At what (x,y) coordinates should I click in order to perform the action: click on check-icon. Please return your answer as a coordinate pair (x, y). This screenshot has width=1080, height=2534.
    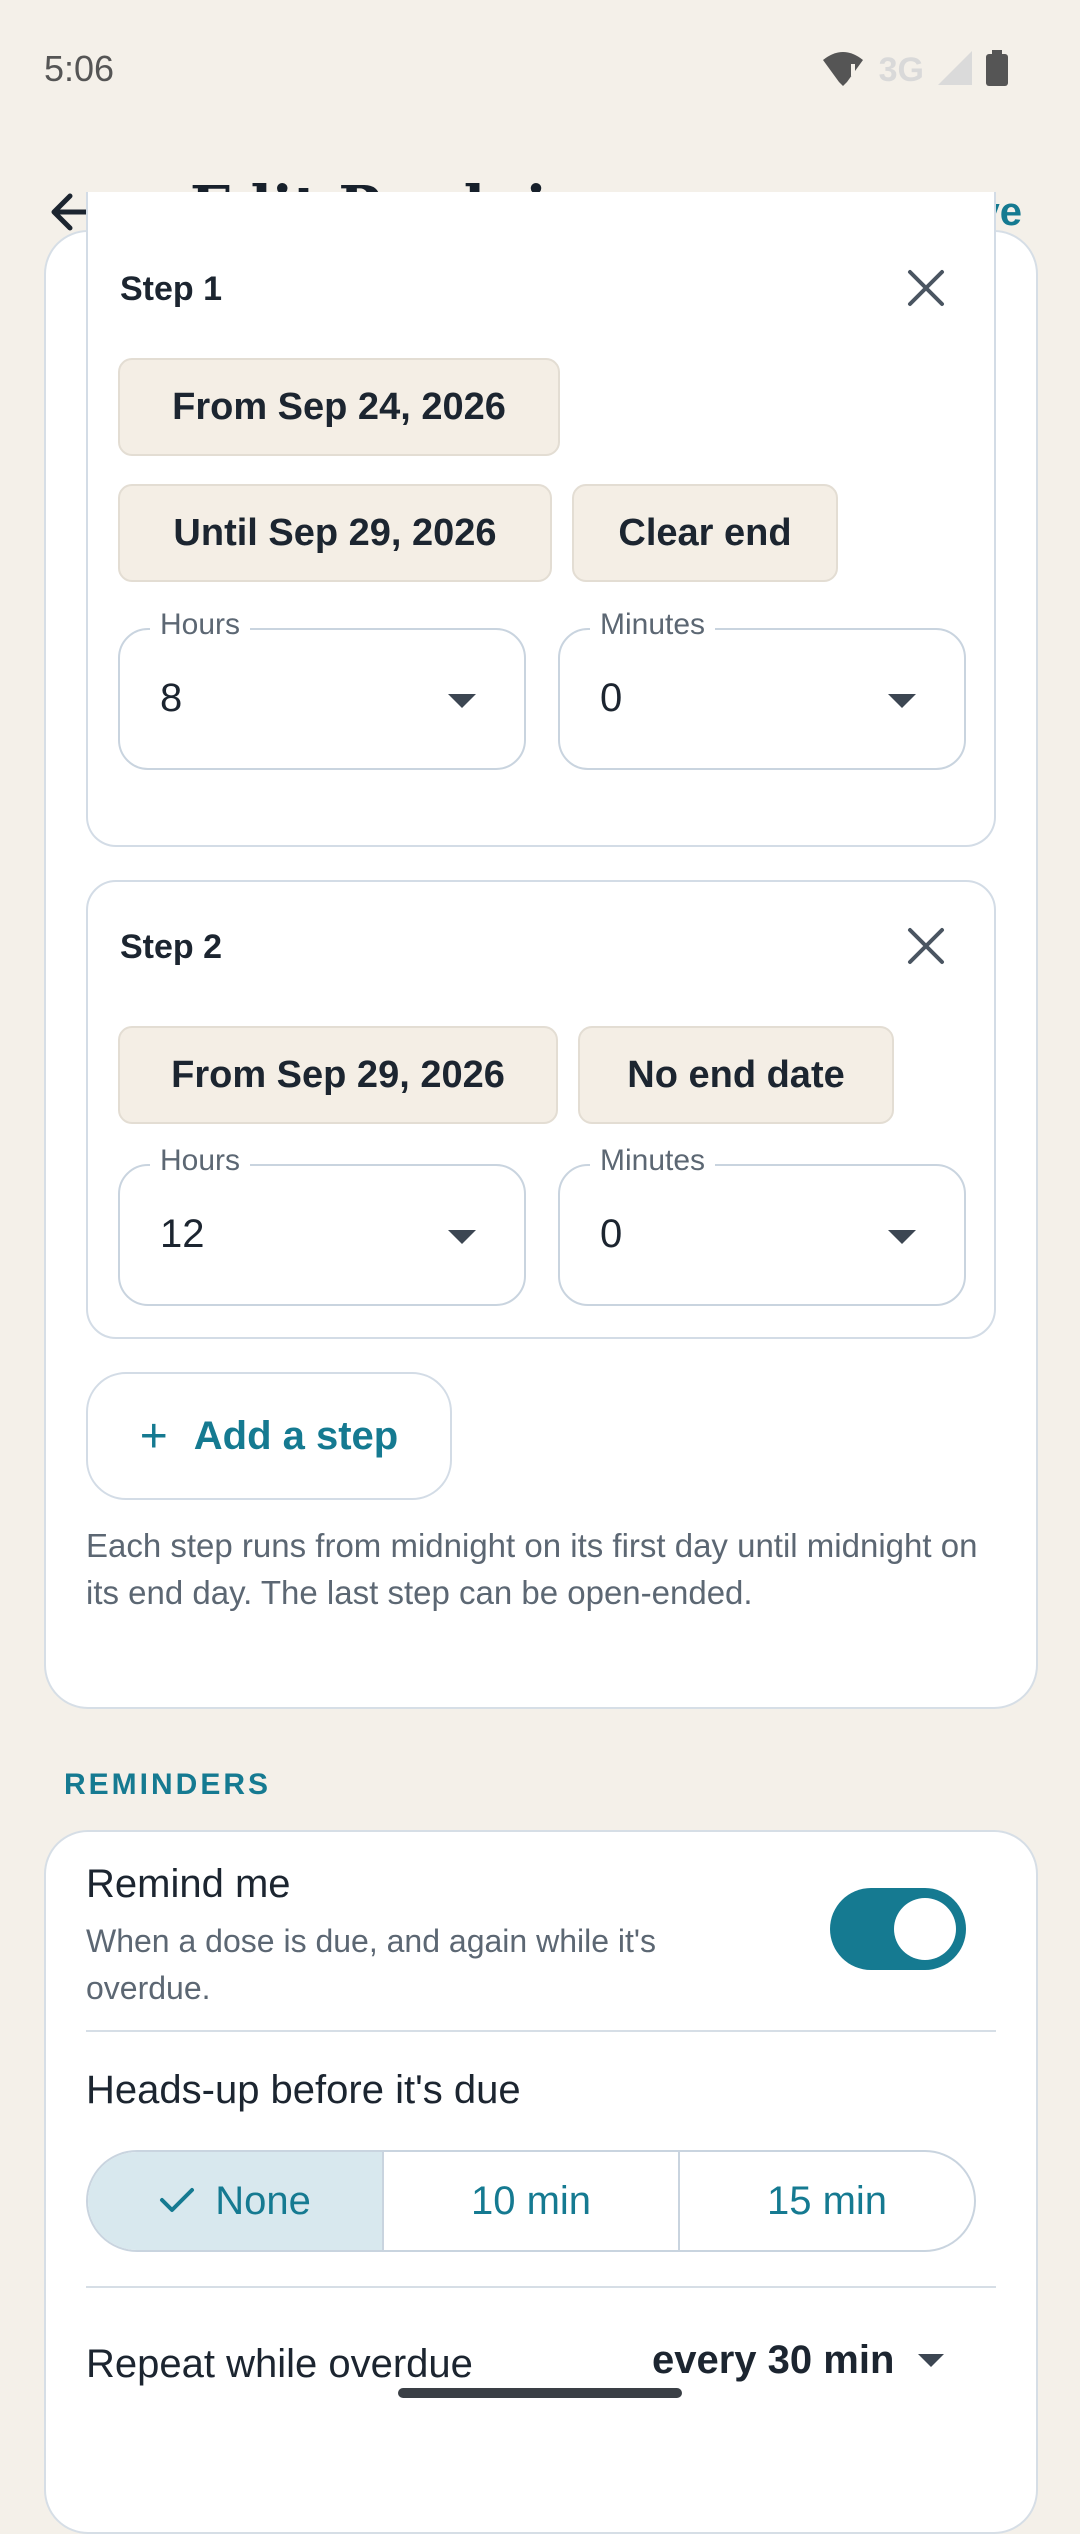
    Looking at the image, I should click on (177, 2201).